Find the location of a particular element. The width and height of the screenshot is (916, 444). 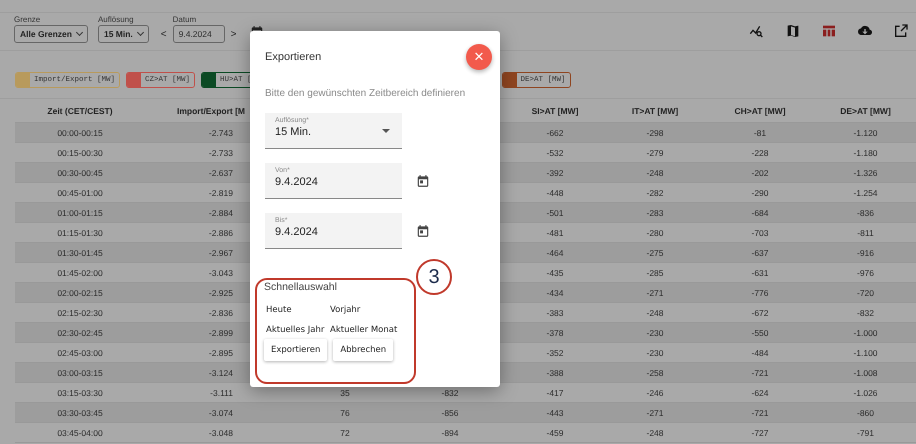

column-header: DE>AT [MW] is located at coordinates (865, 111).